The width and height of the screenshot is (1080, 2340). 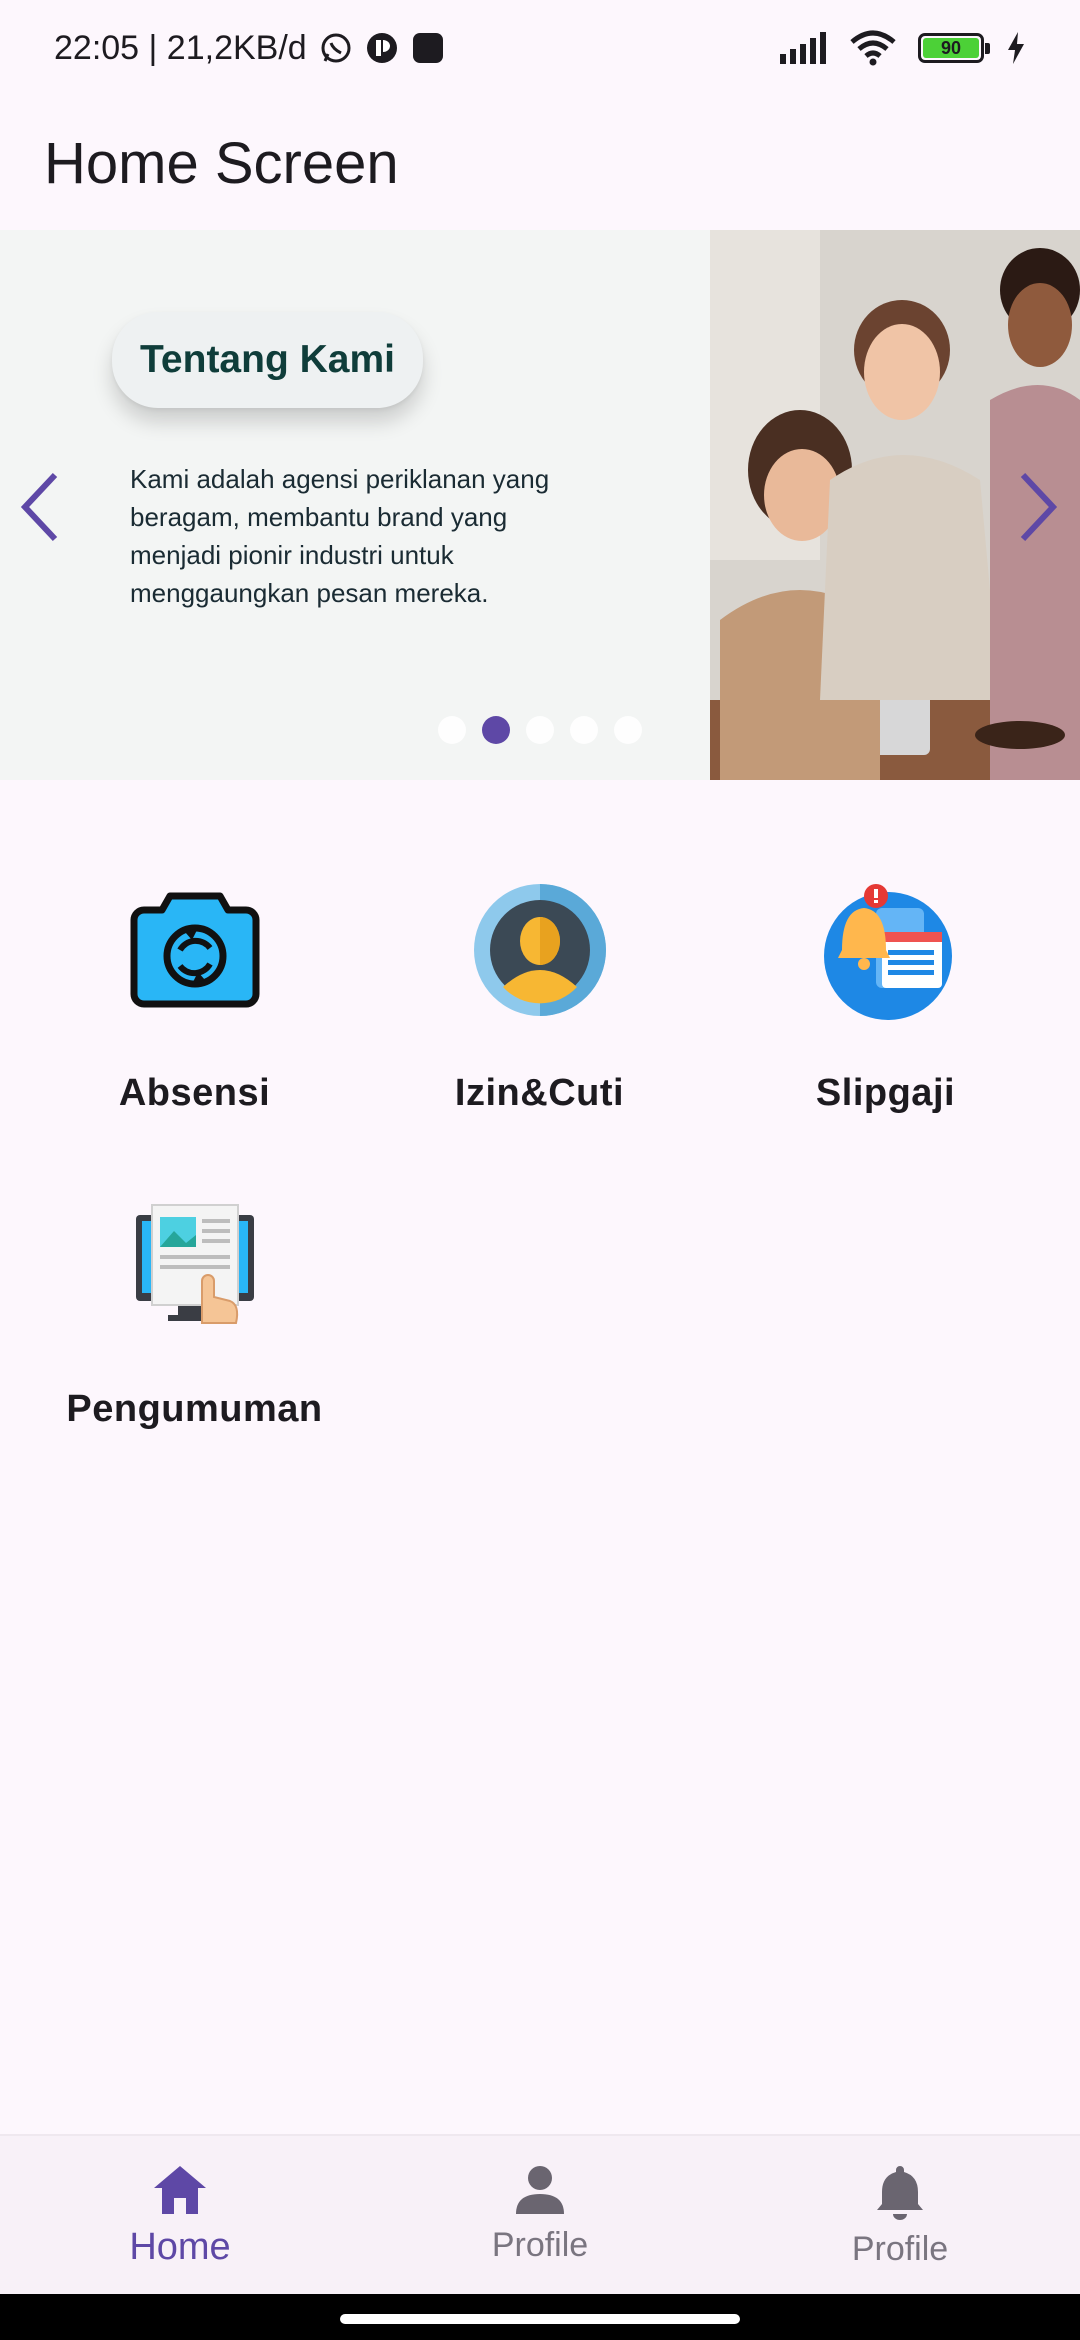 I want to click on bottom-navigation: Home Profile Profile, so click(x=540, y=2214).